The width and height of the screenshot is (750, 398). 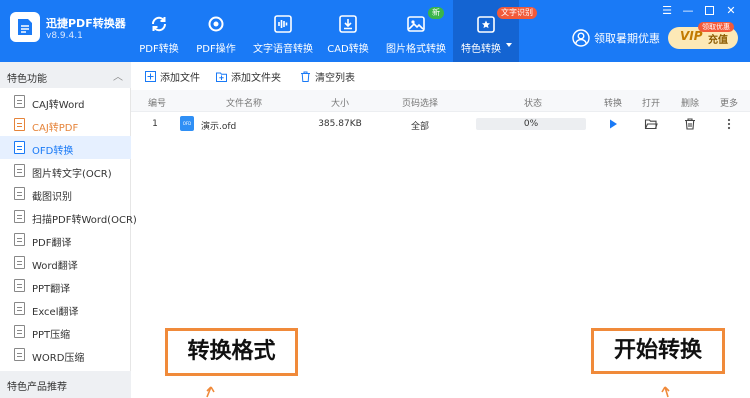 I want to click on annotation-convert-format: 转换格式, so click(x=231, y=352).